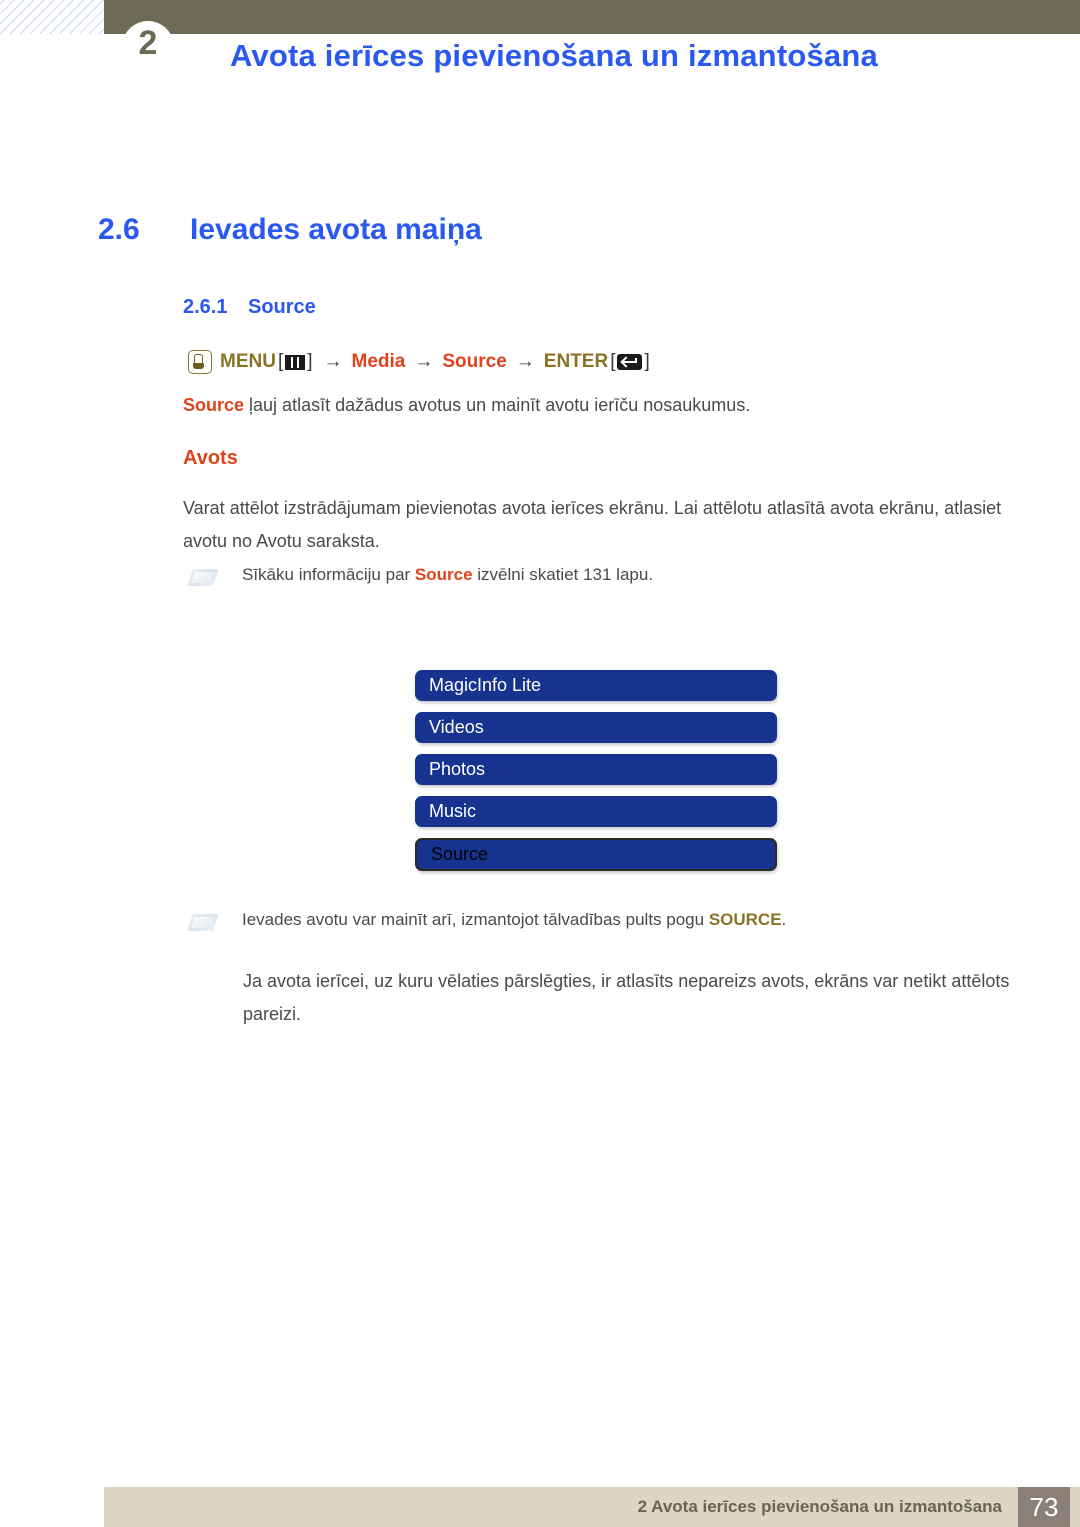  What do you see at coordinates (200, 362) in the screenshot?
I see `hand-press-icon` at bounding box center [200, 362].